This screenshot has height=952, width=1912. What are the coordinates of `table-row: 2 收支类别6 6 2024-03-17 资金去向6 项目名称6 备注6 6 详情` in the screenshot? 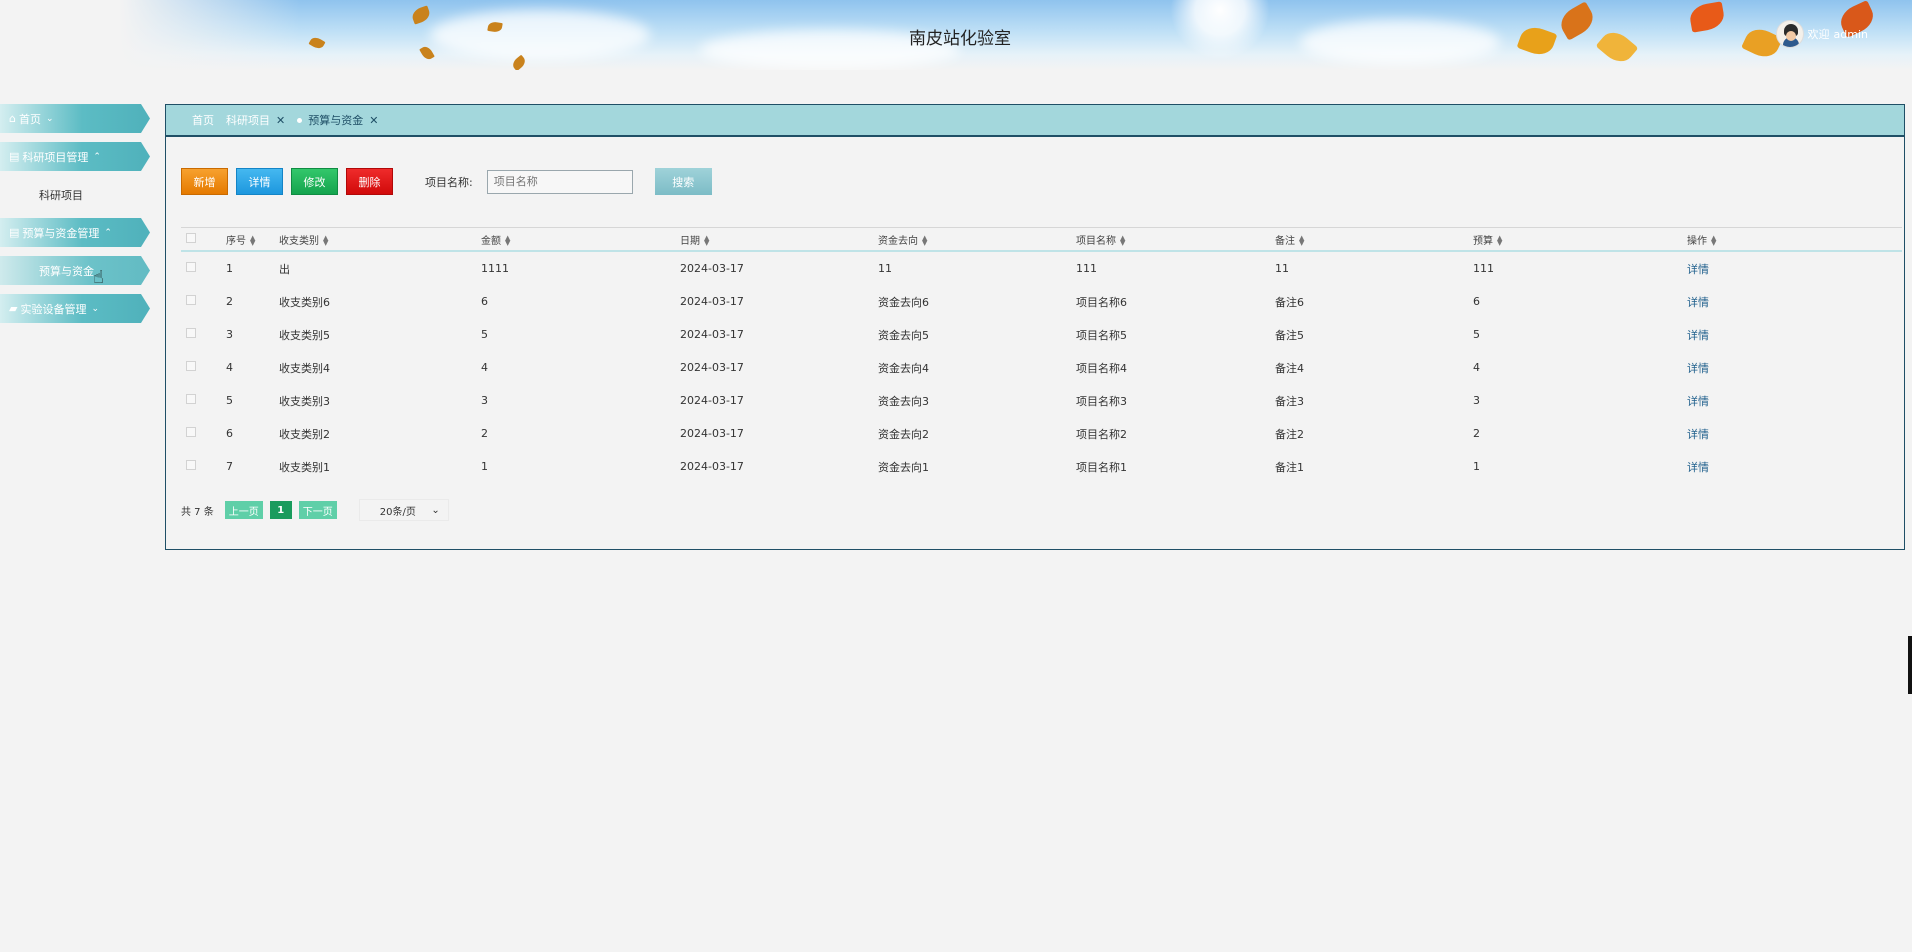 It's located at (1041, 301).